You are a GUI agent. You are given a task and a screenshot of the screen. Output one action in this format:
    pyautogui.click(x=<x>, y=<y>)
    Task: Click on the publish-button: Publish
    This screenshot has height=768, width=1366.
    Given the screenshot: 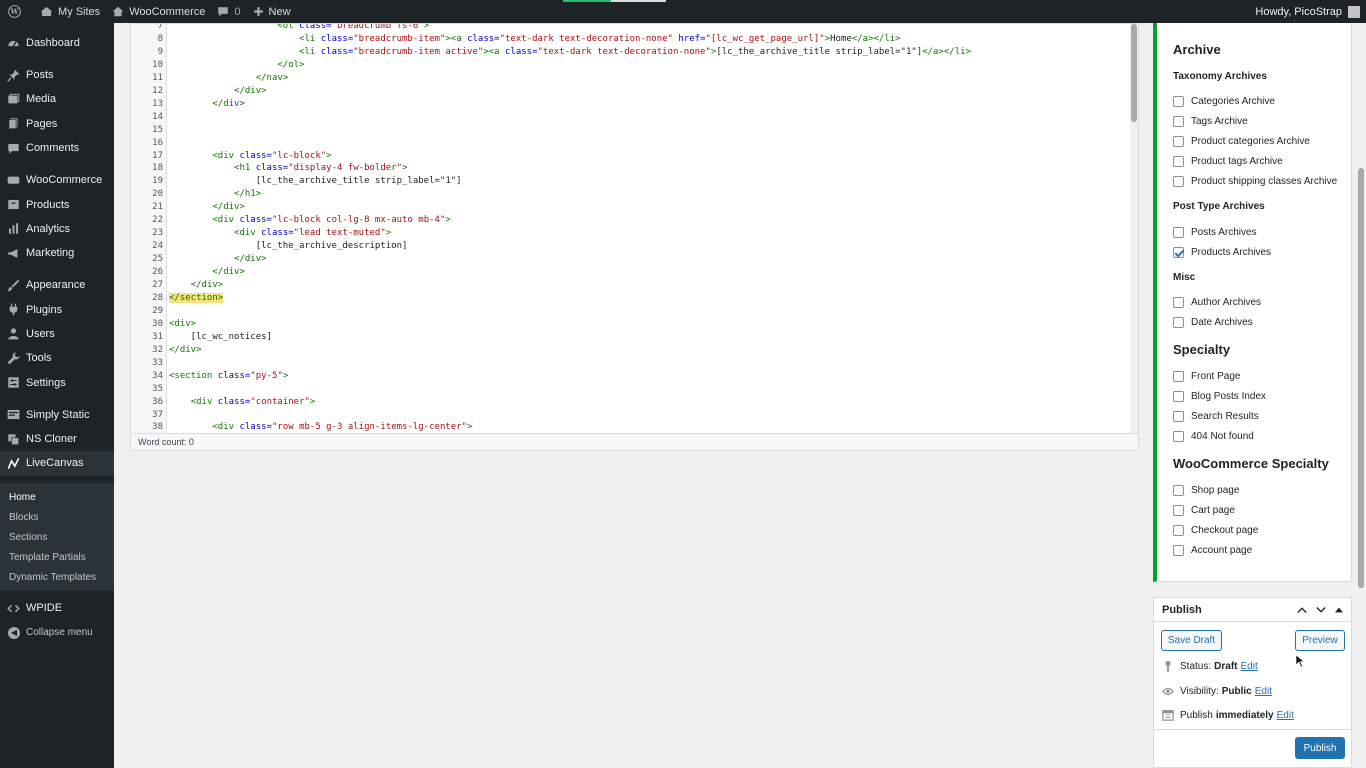 What is the action you would take?
    pyautogui.click(x=1320, y=748)
    